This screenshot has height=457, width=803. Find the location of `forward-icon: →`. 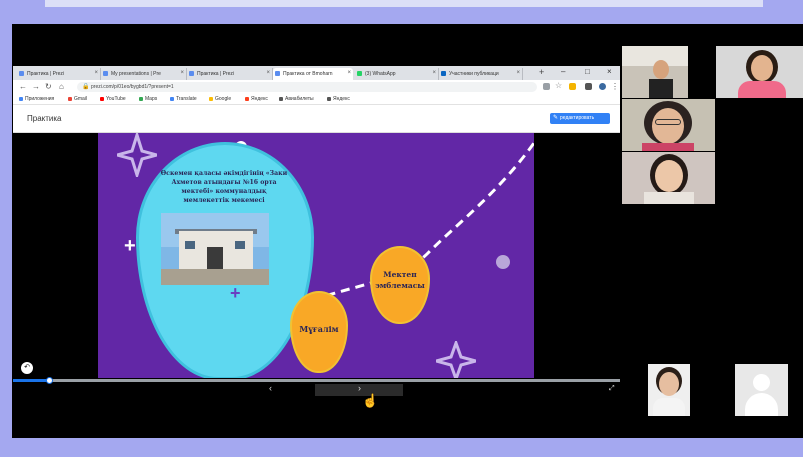

forward-icon: → is located at coordinates (36, 86).